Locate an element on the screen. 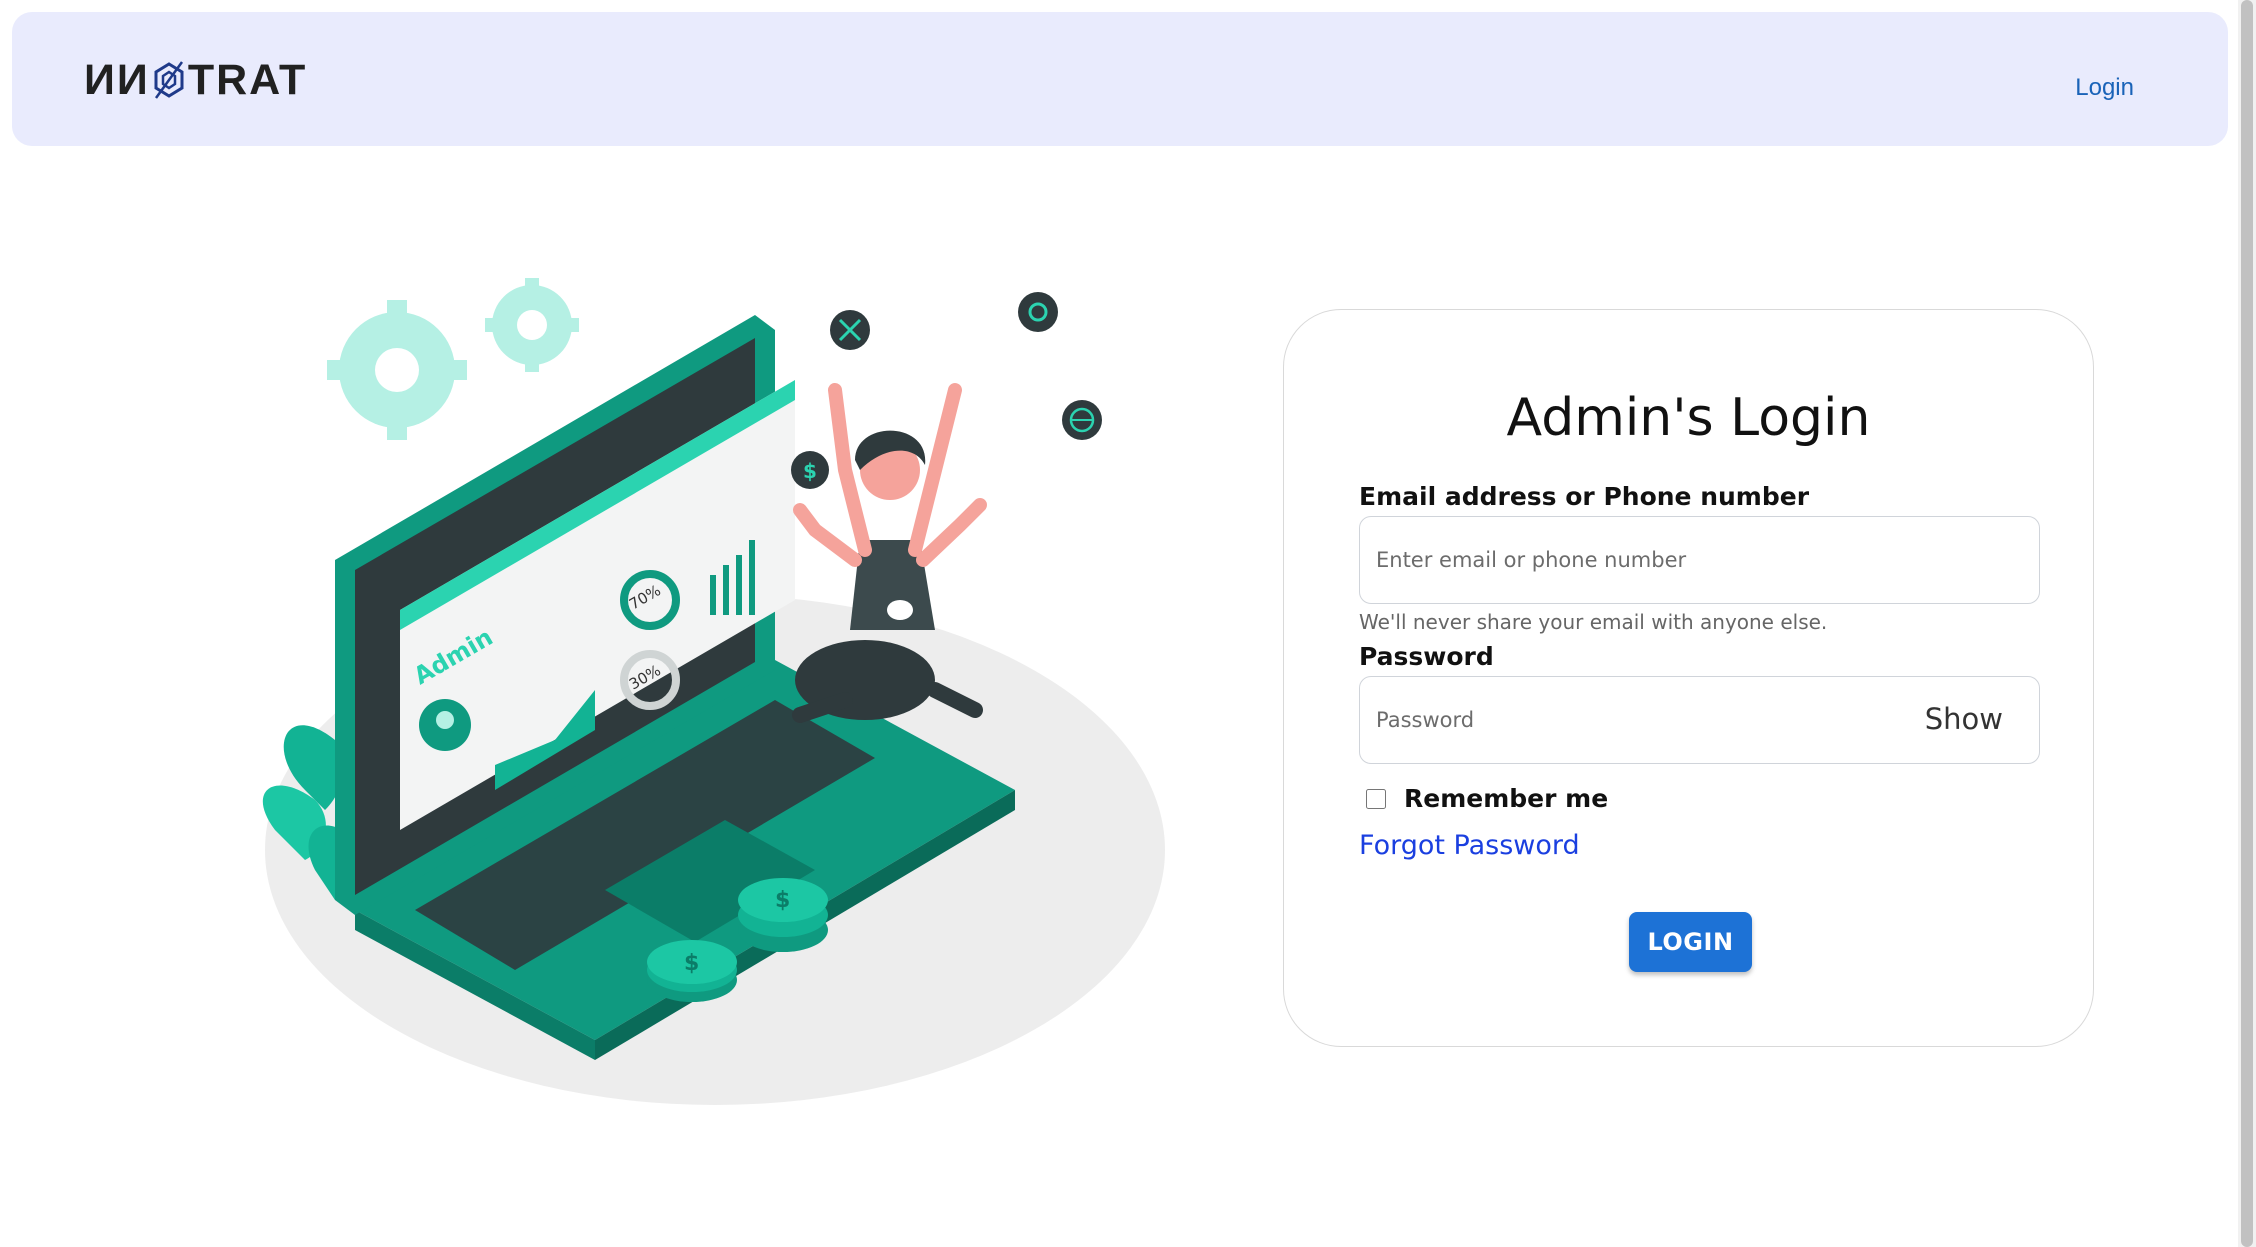 This screenshot has width=2256, height=1247. globe-icon is located at coordinates (1082, 420).